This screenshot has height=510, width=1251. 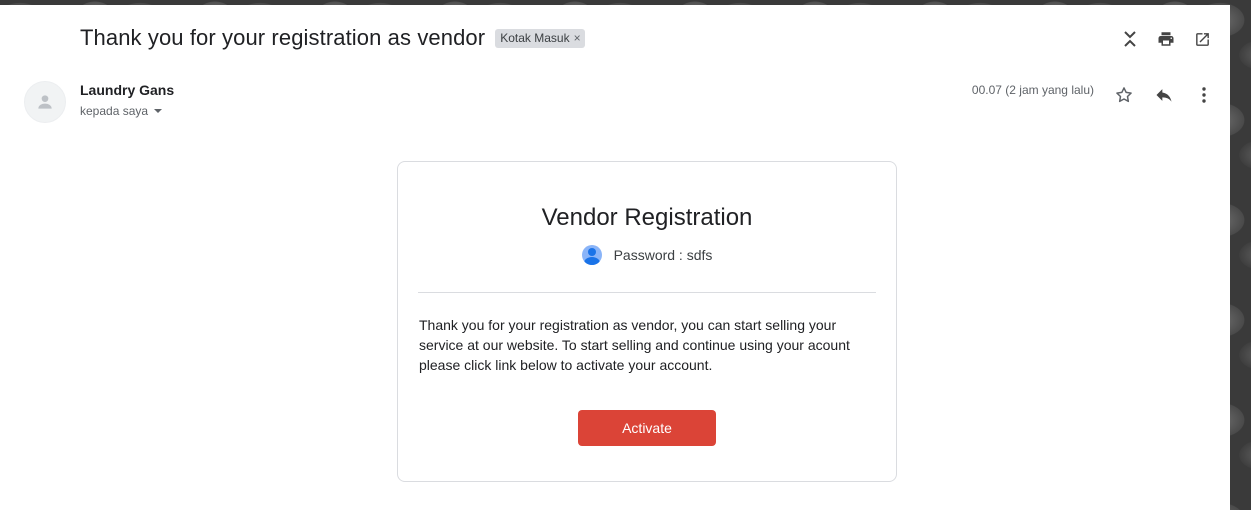 What do you see at coordinates (1204, 95) in the screenshot?
I see `more-vert-icon` at bounding box center [1204, 95].